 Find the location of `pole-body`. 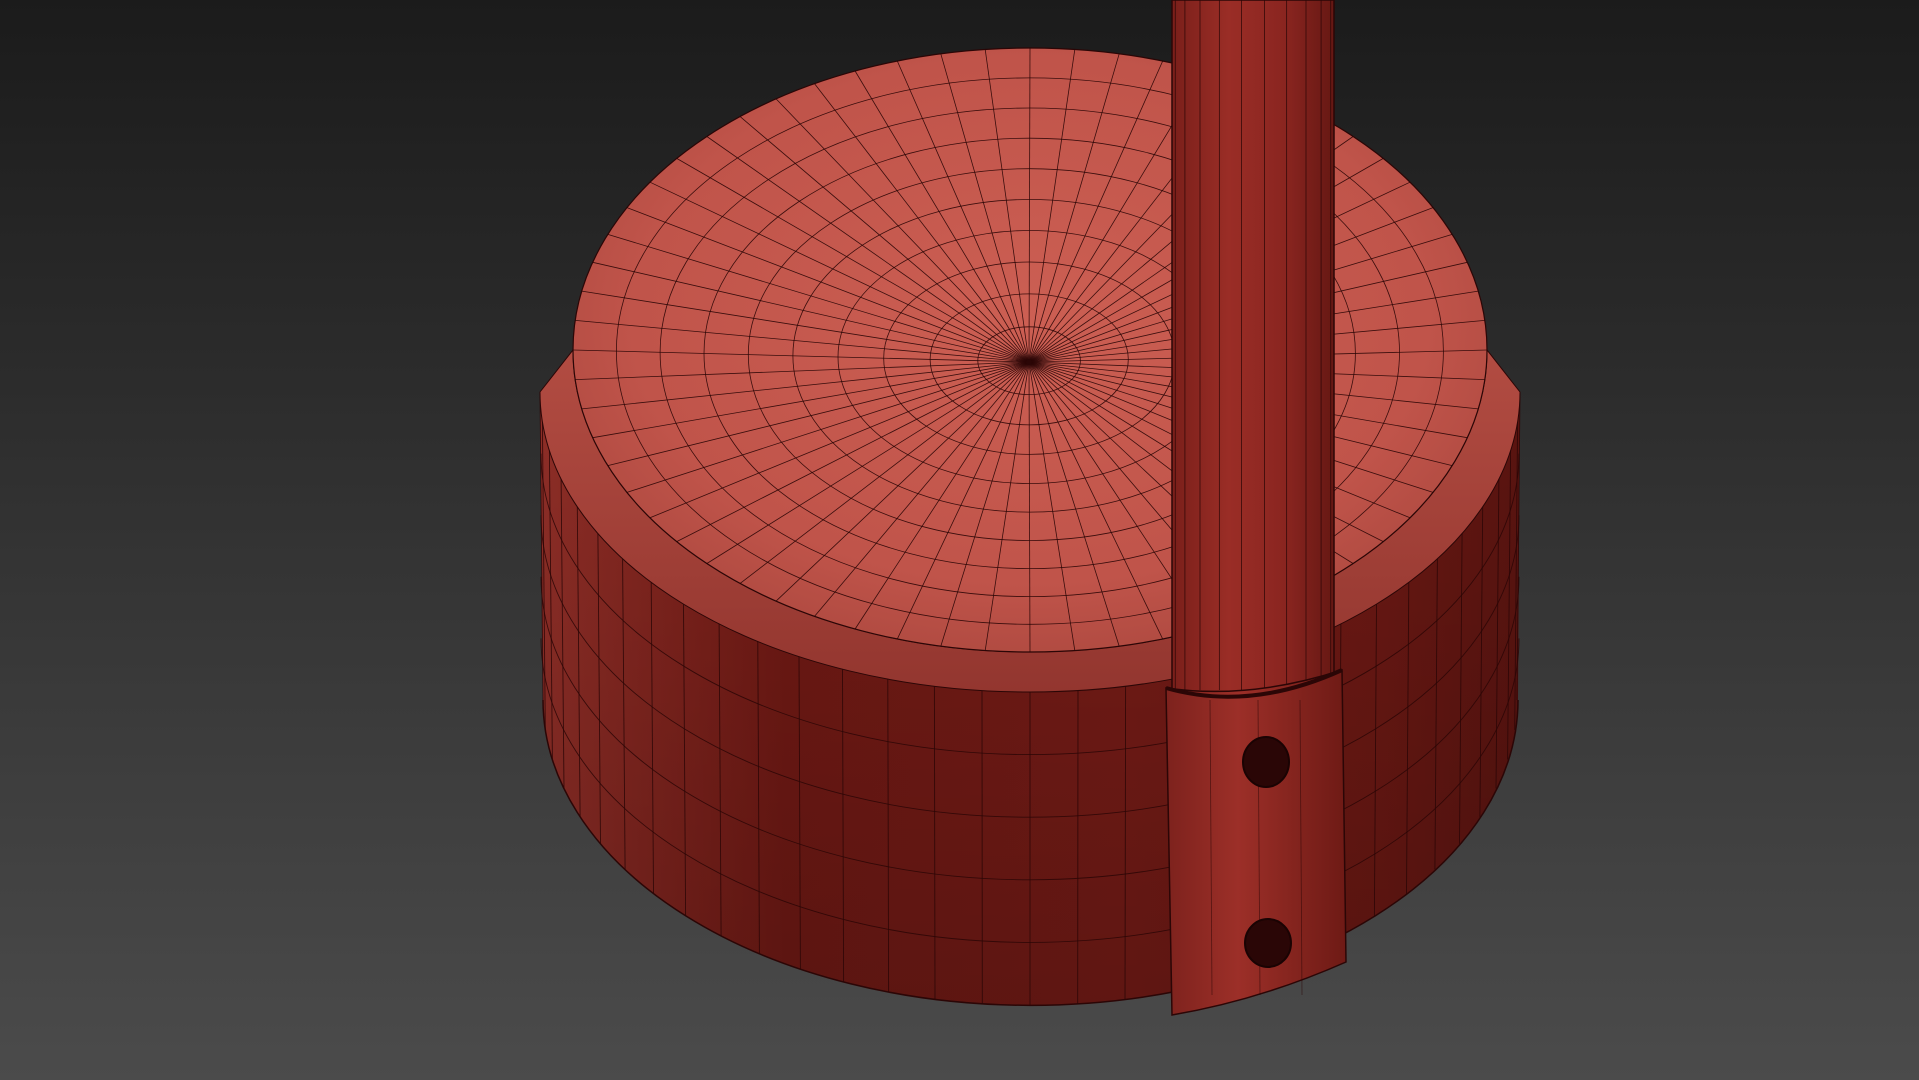

pole-body is located at coordinates (1253, 360).